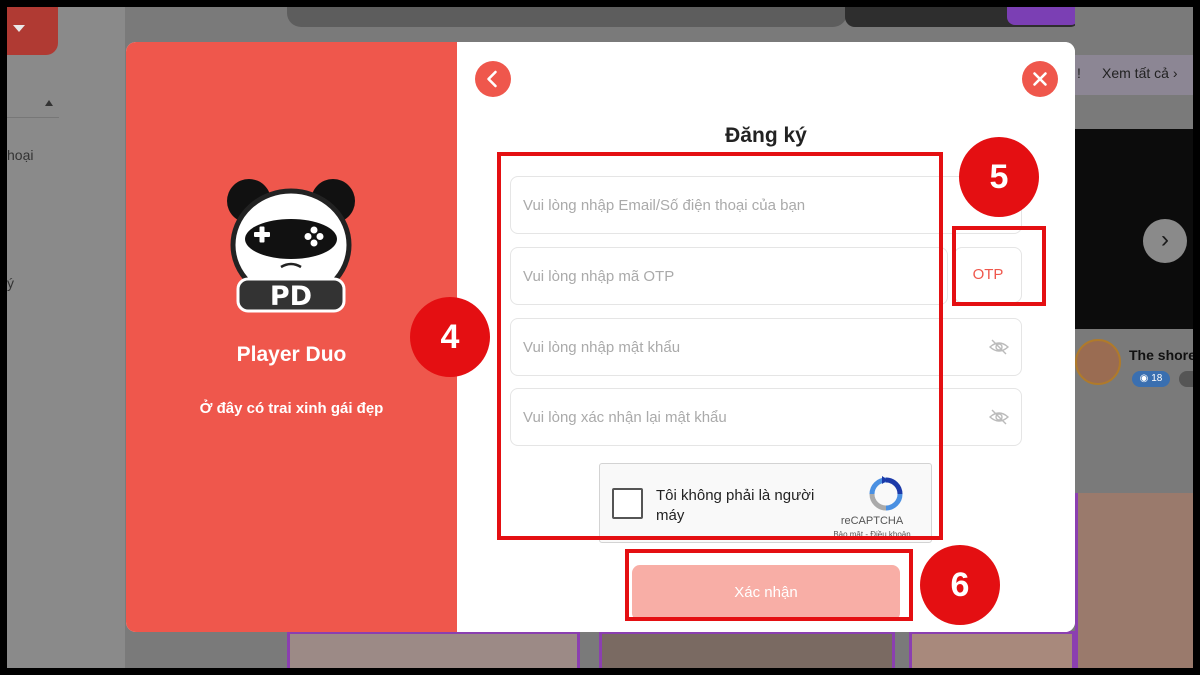  Describe the element at coordinates (1151, 379) in the screenshot. I see `level-badge: ◉ 18` at that location.